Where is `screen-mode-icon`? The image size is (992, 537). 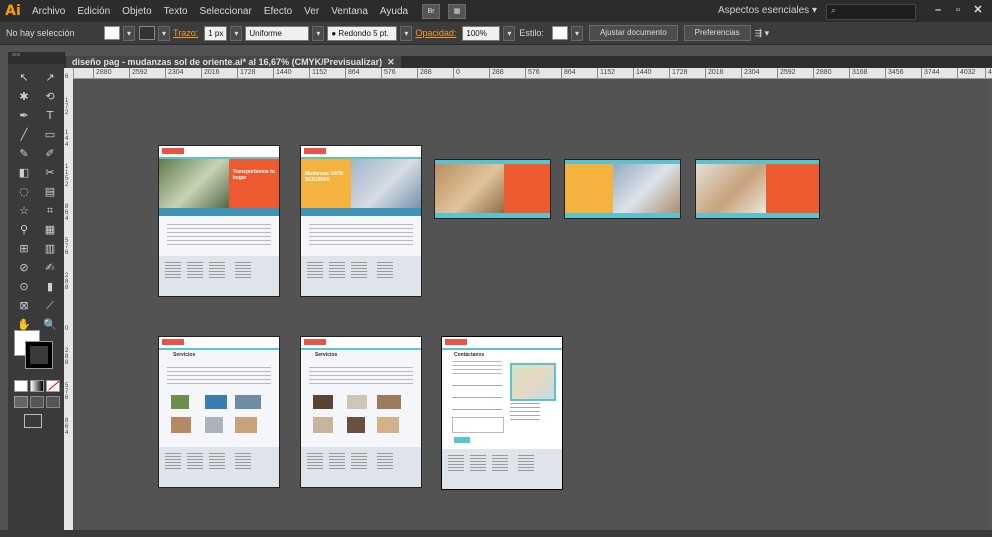
screen-mode-icon is located at coordinates (33, 421).